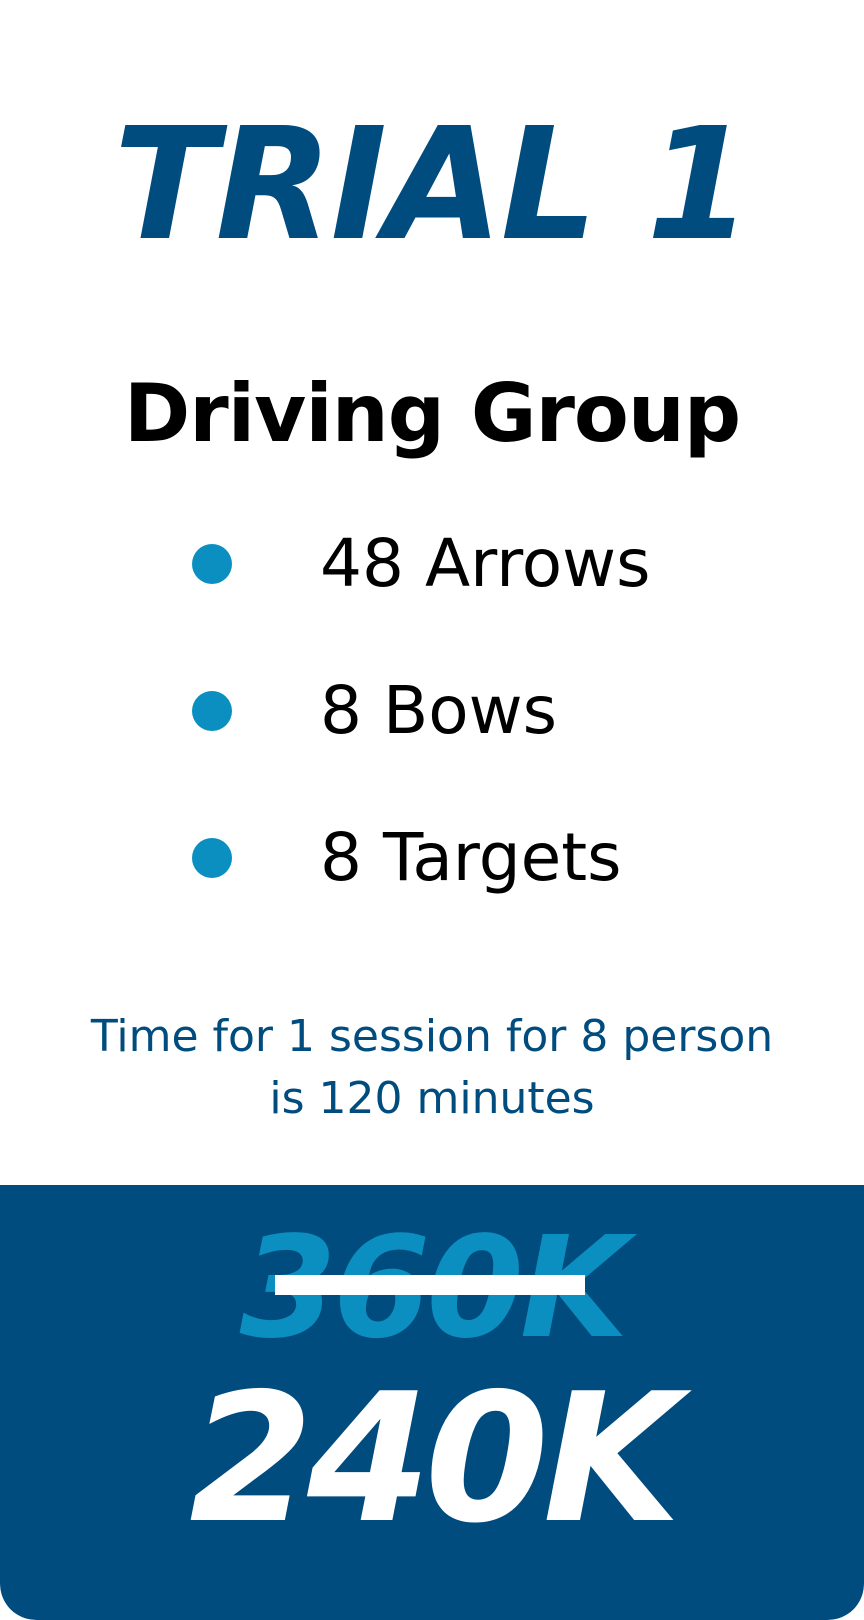  Describe the element at coordinates (432, 1036) in the screenshot. I see `session-time-line-1: Time for 1 session for 8 person` at that location.